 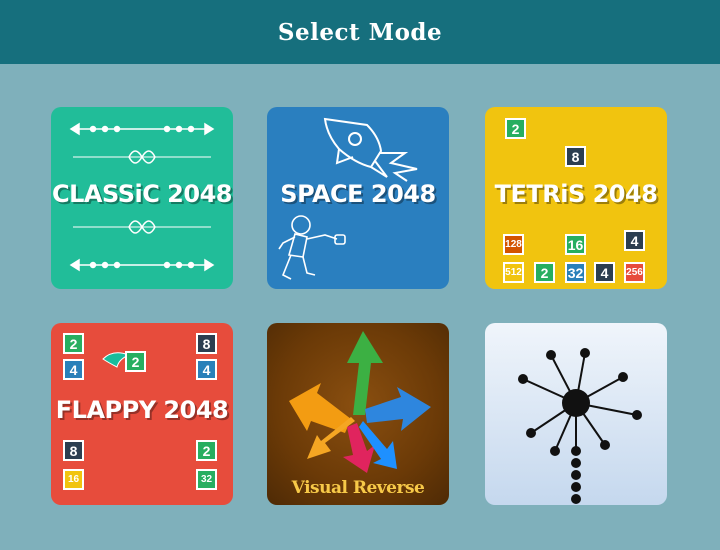 I want to click on mode-title-tetris: TETRiS 2048, so click(x=576, y=194).